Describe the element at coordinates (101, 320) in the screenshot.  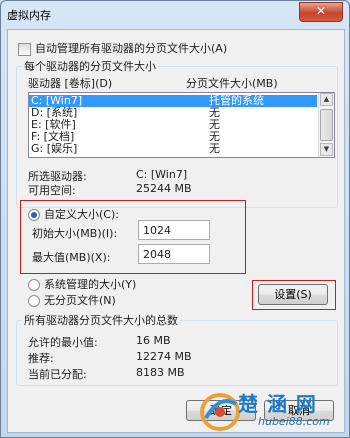
I see `totals-group-legend: 所有驱动器分页文件大小的总数` at that location.